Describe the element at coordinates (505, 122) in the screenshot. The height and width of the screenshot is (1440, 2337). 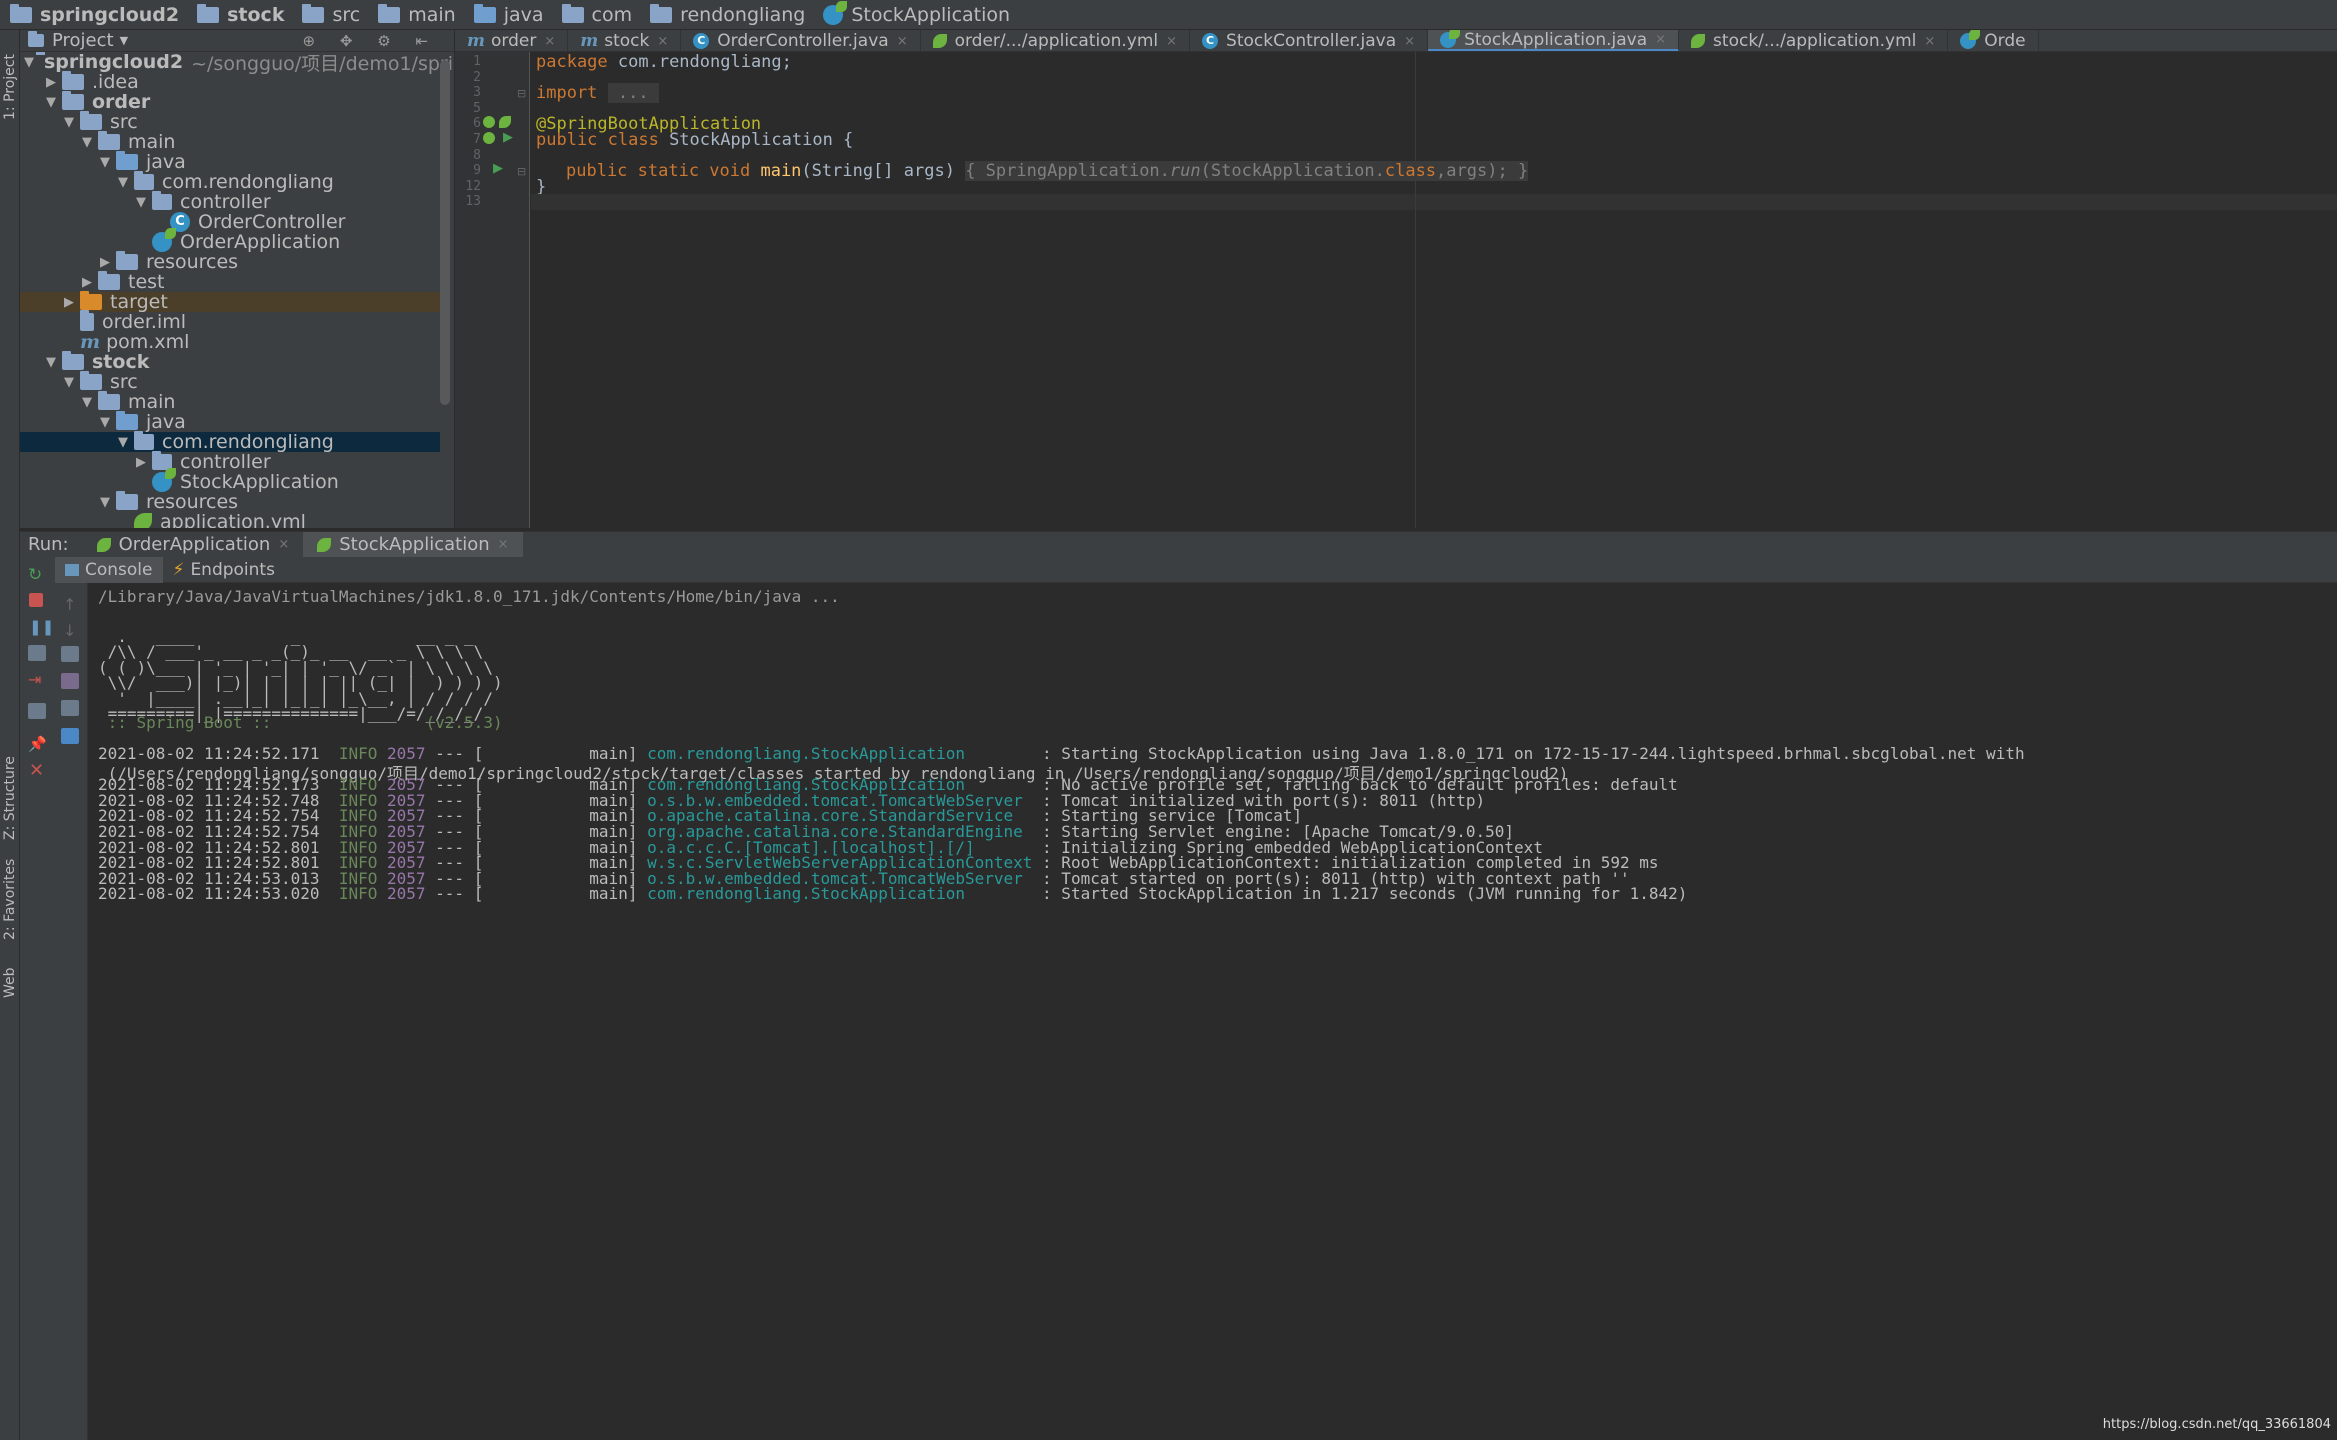
I see `spring-boot-icon` at that location.